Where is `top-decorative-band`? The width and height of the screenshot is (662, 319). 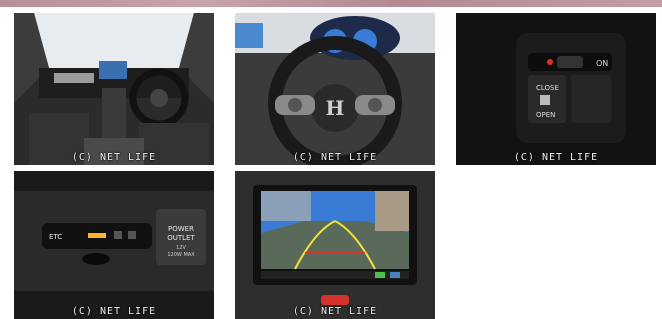 top-decorative-band is located at coordinates (331, 3).